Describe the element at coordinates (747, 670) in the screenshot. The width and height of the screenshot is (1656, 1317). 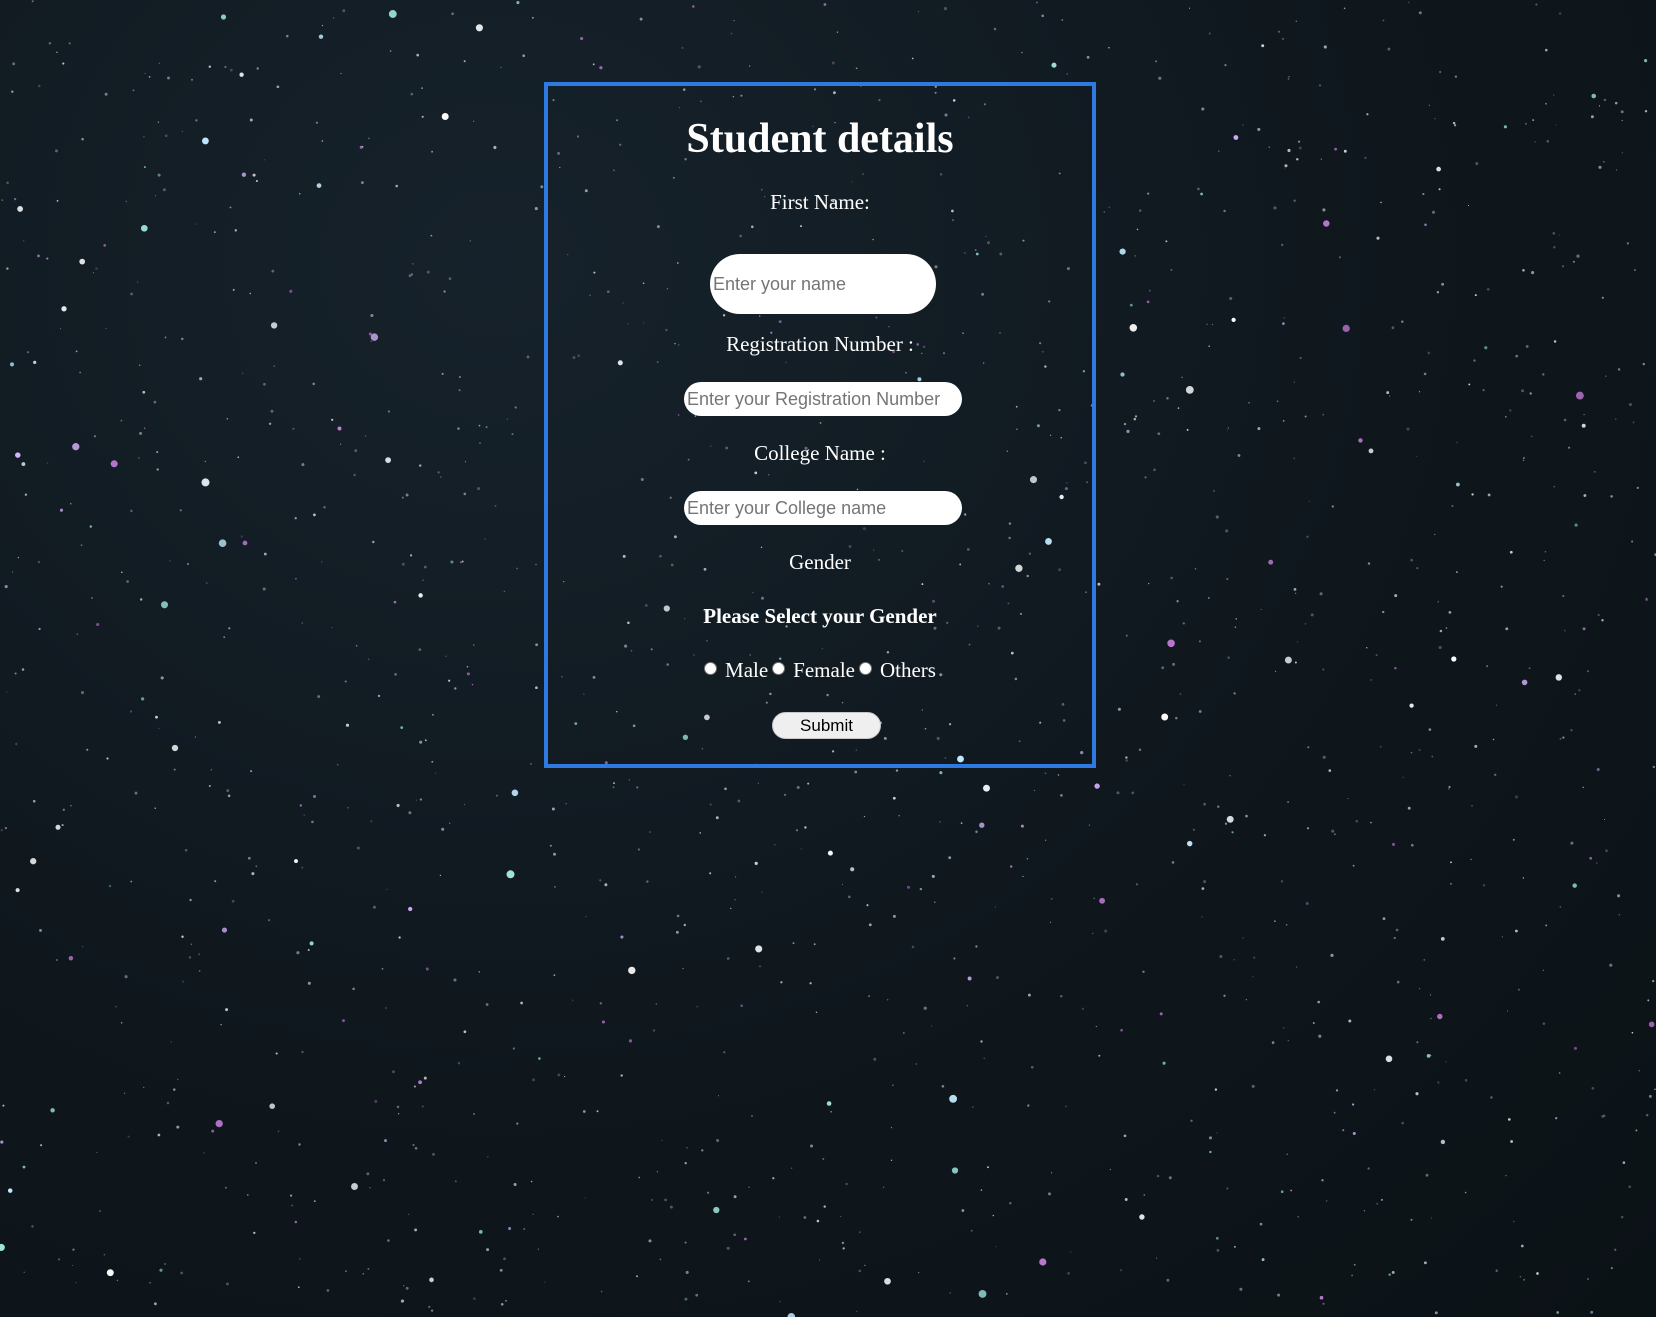
I see `gender-option-male-label: Male` at that location.